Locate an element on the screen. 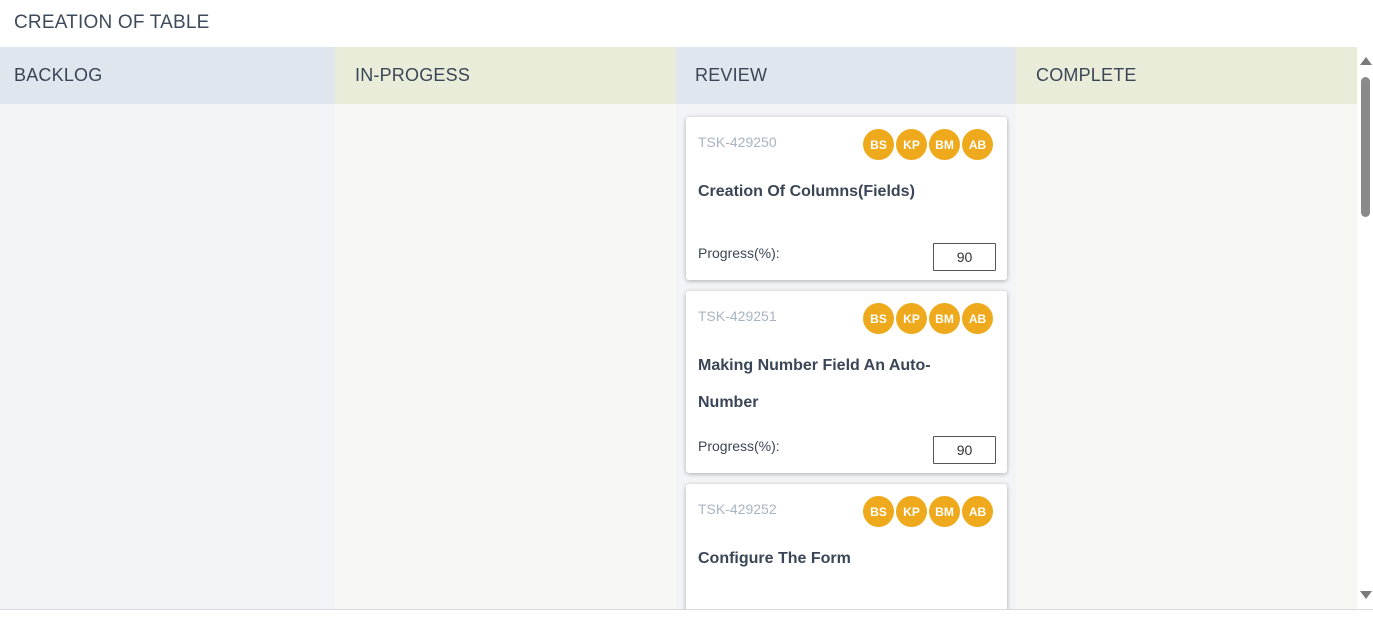 The image size is (1373, 617). task-id: TSK-429251 is located at coordinates (737, 316).